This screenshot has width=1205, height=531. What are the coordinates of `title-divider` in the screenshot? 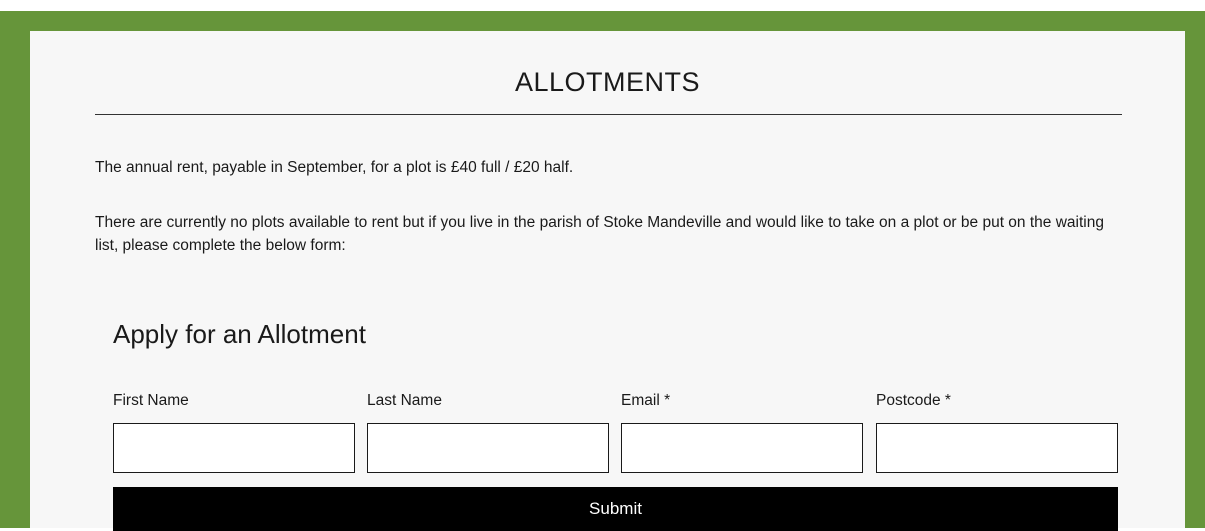 It's located at (608, 114).